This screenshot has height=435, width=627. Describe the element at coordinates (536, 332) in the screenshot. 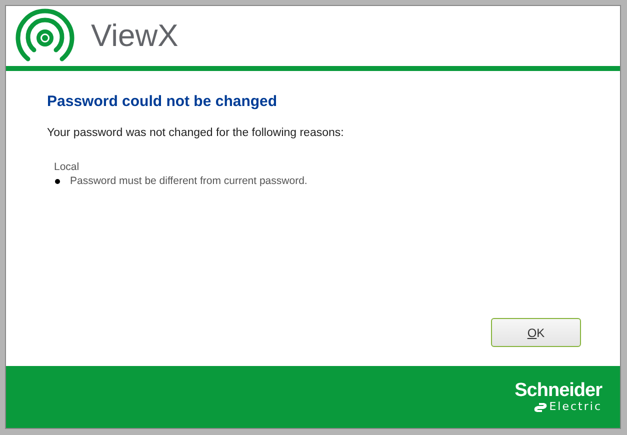

I see `ok-button: OK` at that location.